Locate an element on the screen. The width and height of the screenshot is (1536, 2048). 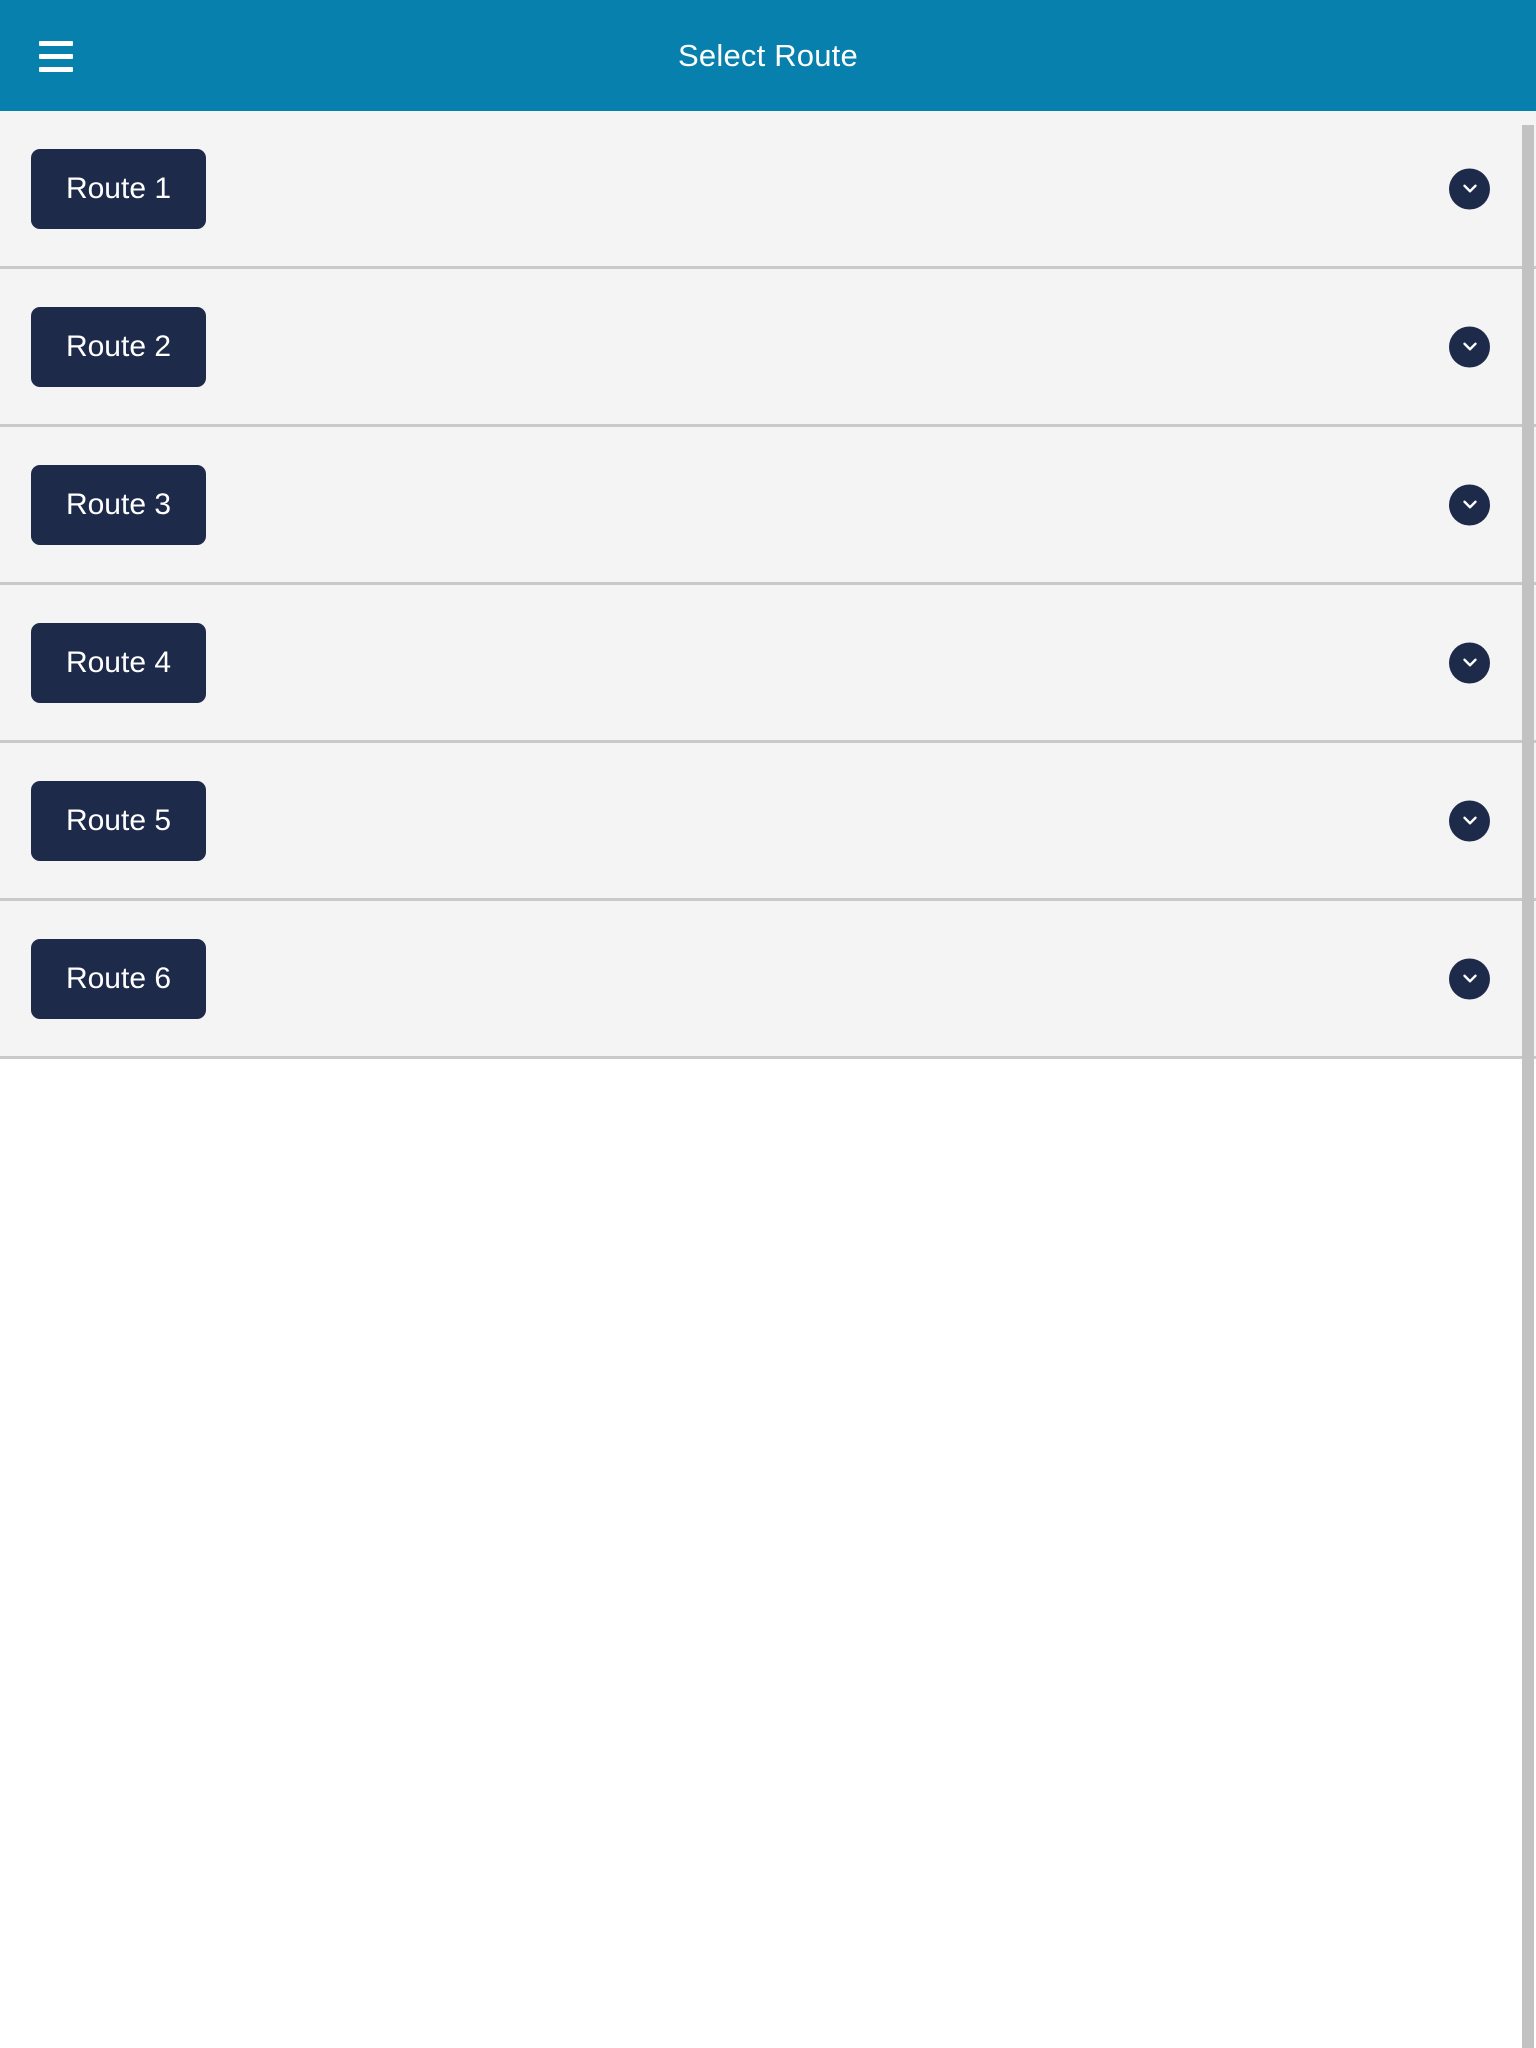
app-bar: Select Route is located at coordinates (768, 55).